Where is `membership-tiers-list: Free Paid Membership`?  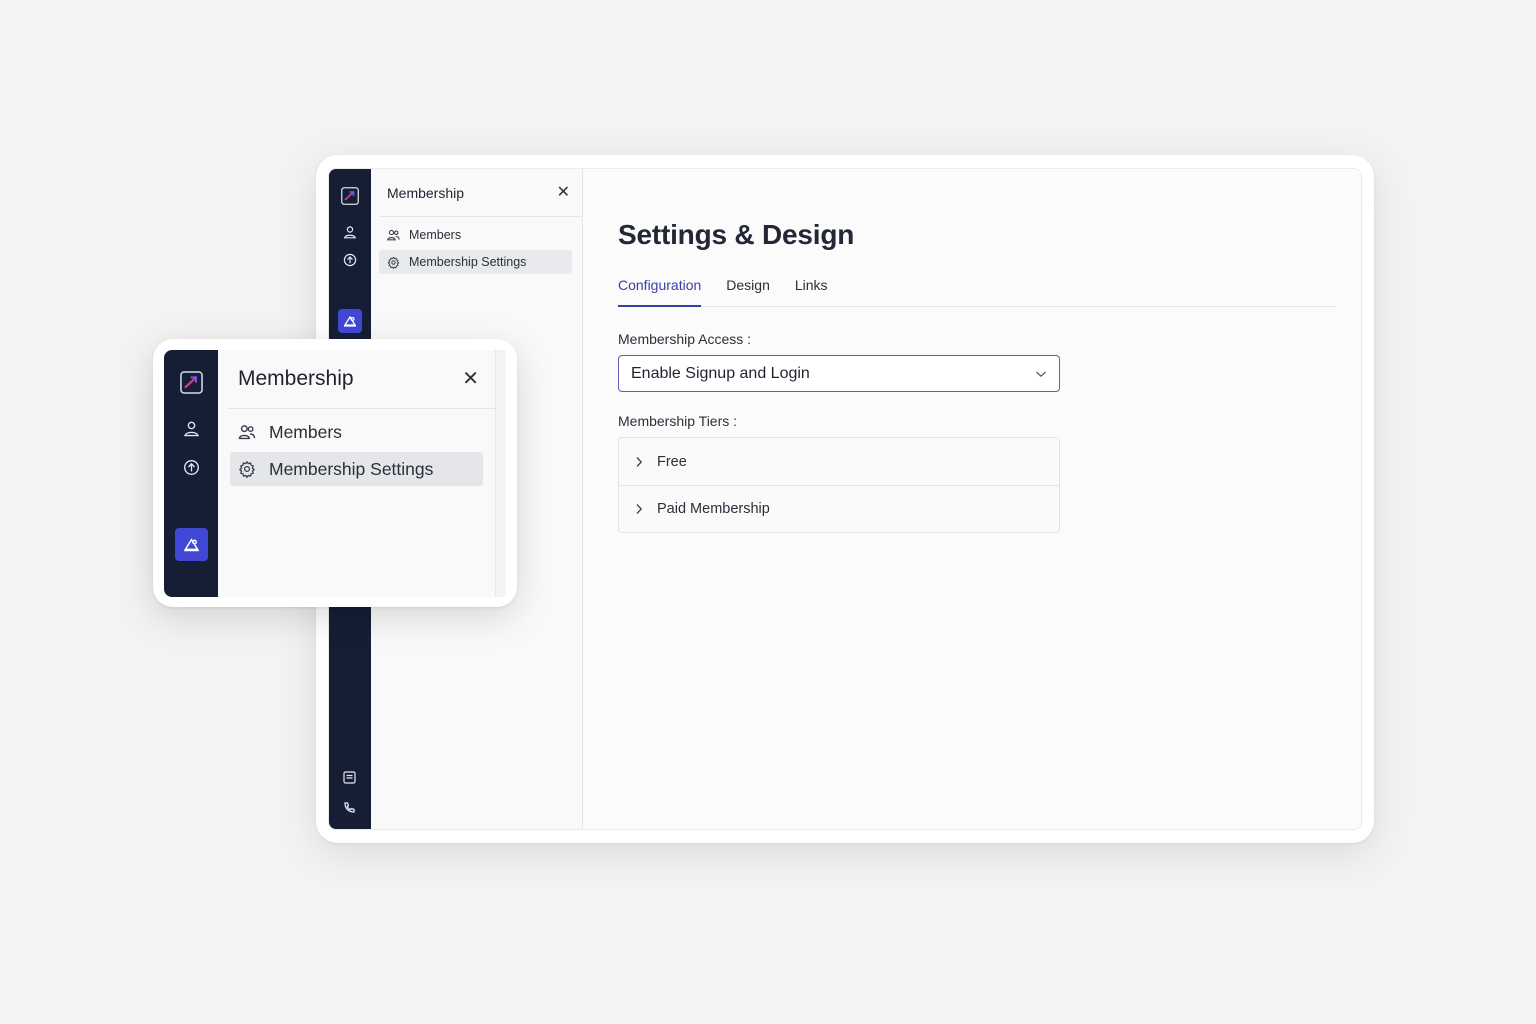
membership-tiers-list: Free Paid Membership is located at coordinates (839, 485).